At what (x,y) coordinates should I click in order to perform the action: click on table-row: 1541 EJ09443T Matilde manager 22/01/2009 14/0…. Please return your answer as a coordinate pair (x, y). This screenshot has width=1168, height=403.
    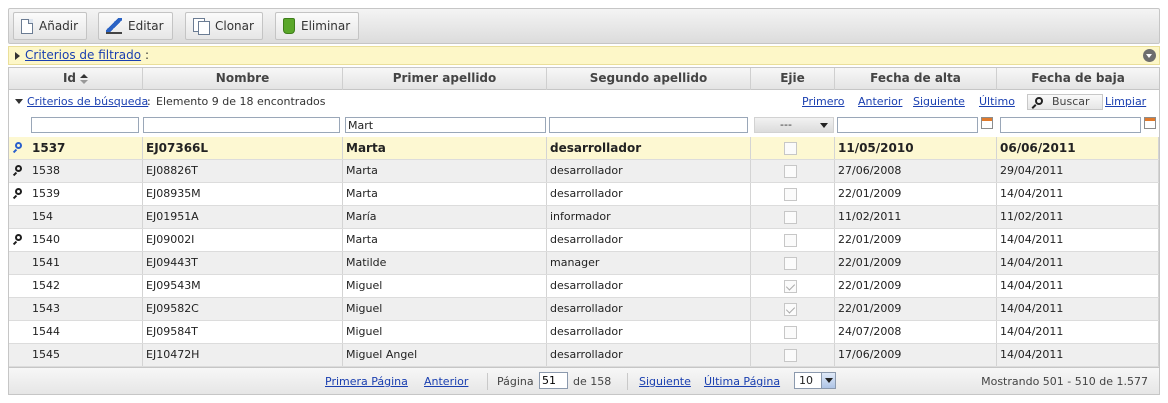
    Looking at the image, I should click on (584, 263).